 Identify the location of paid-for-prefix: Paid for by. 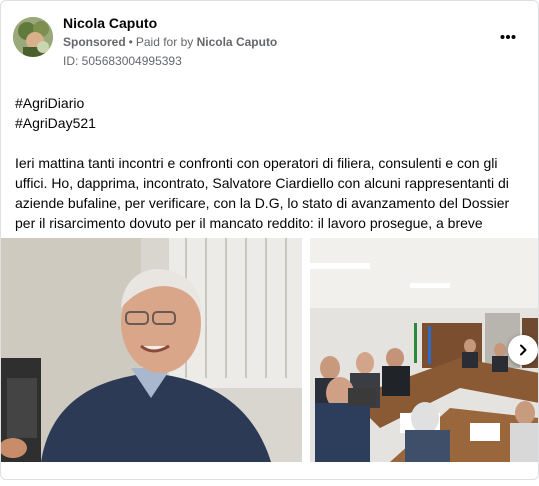
(164, 42).